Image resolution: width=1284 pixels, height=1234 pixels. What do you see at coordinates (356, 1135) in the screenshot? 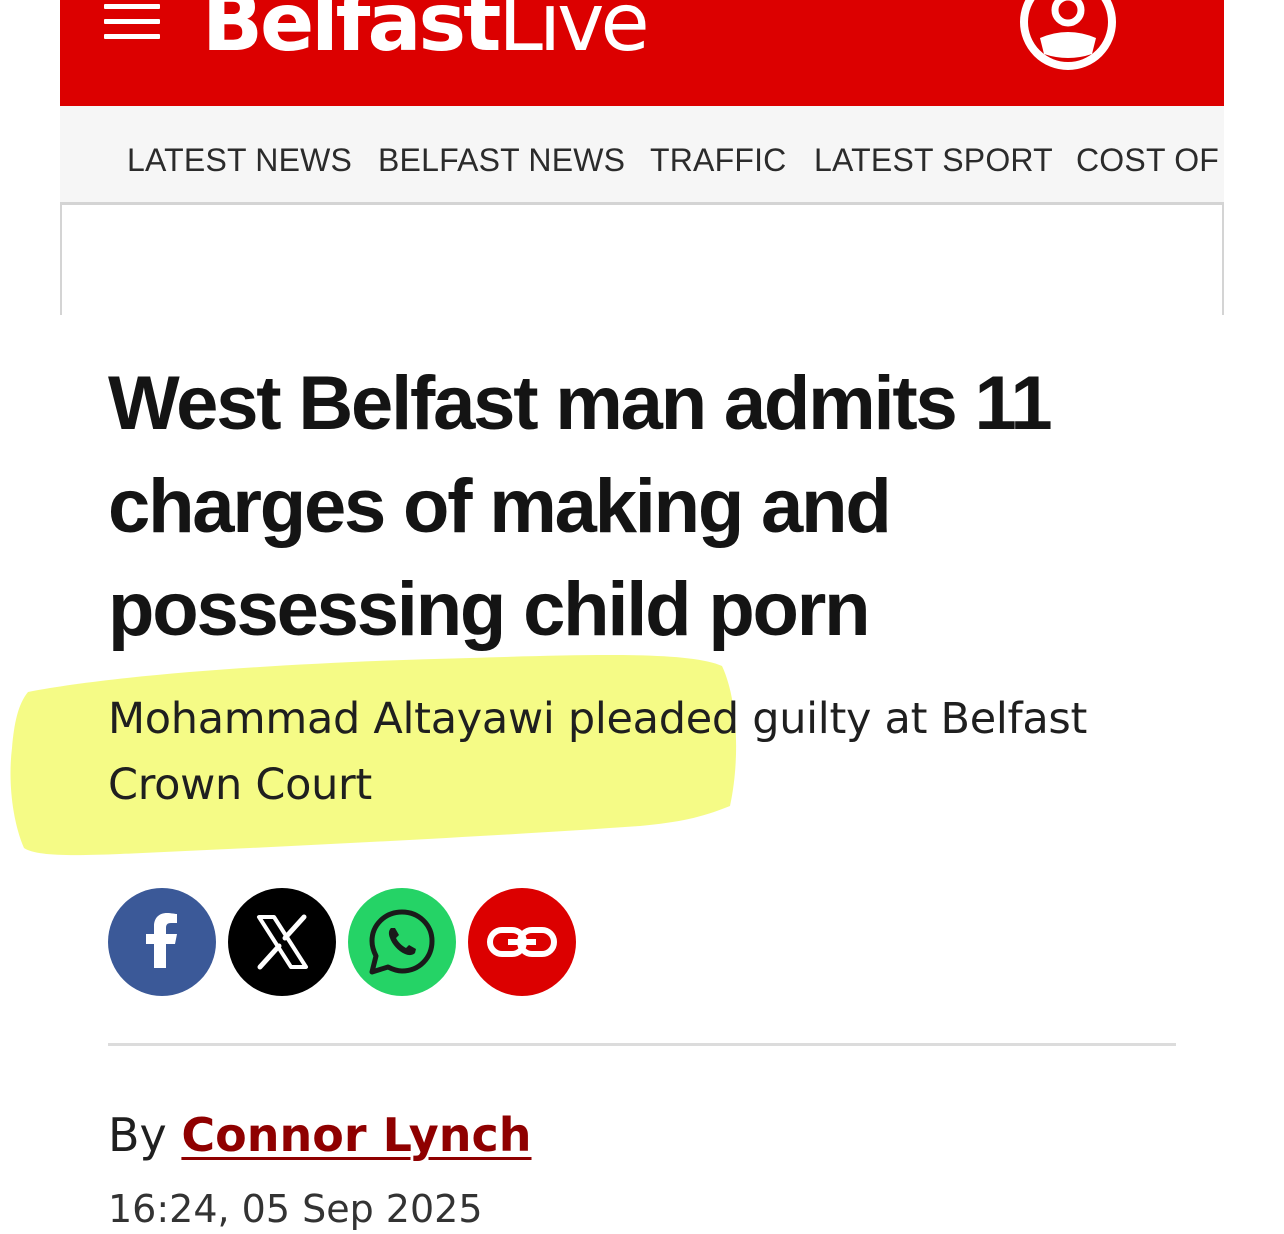
I see `author-link: Connor Lynch` at bounding box center [356, 1135].